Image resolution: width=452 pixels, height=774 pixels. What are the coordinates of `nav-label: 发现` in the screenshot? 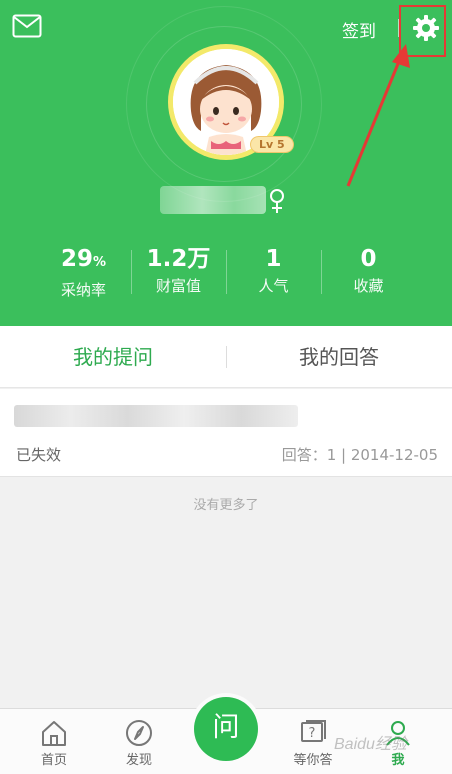 It's located at (138, 760).